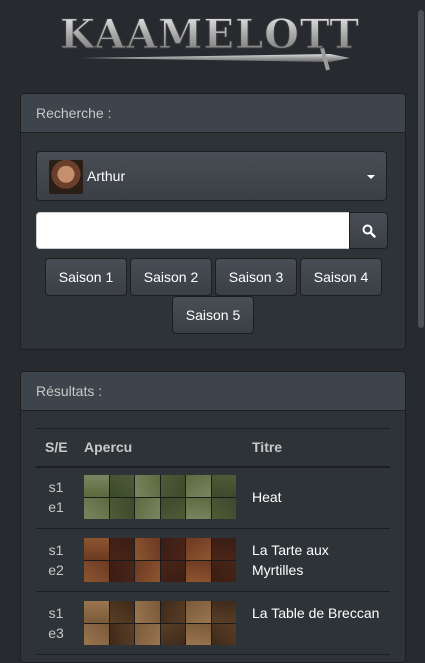 The width and height of the screenshot is (425, 663). What do you see at coordinates (86, 277) in the screenshot?
I see `season-1-button: Saison 1` at bounding box center [86, 277].